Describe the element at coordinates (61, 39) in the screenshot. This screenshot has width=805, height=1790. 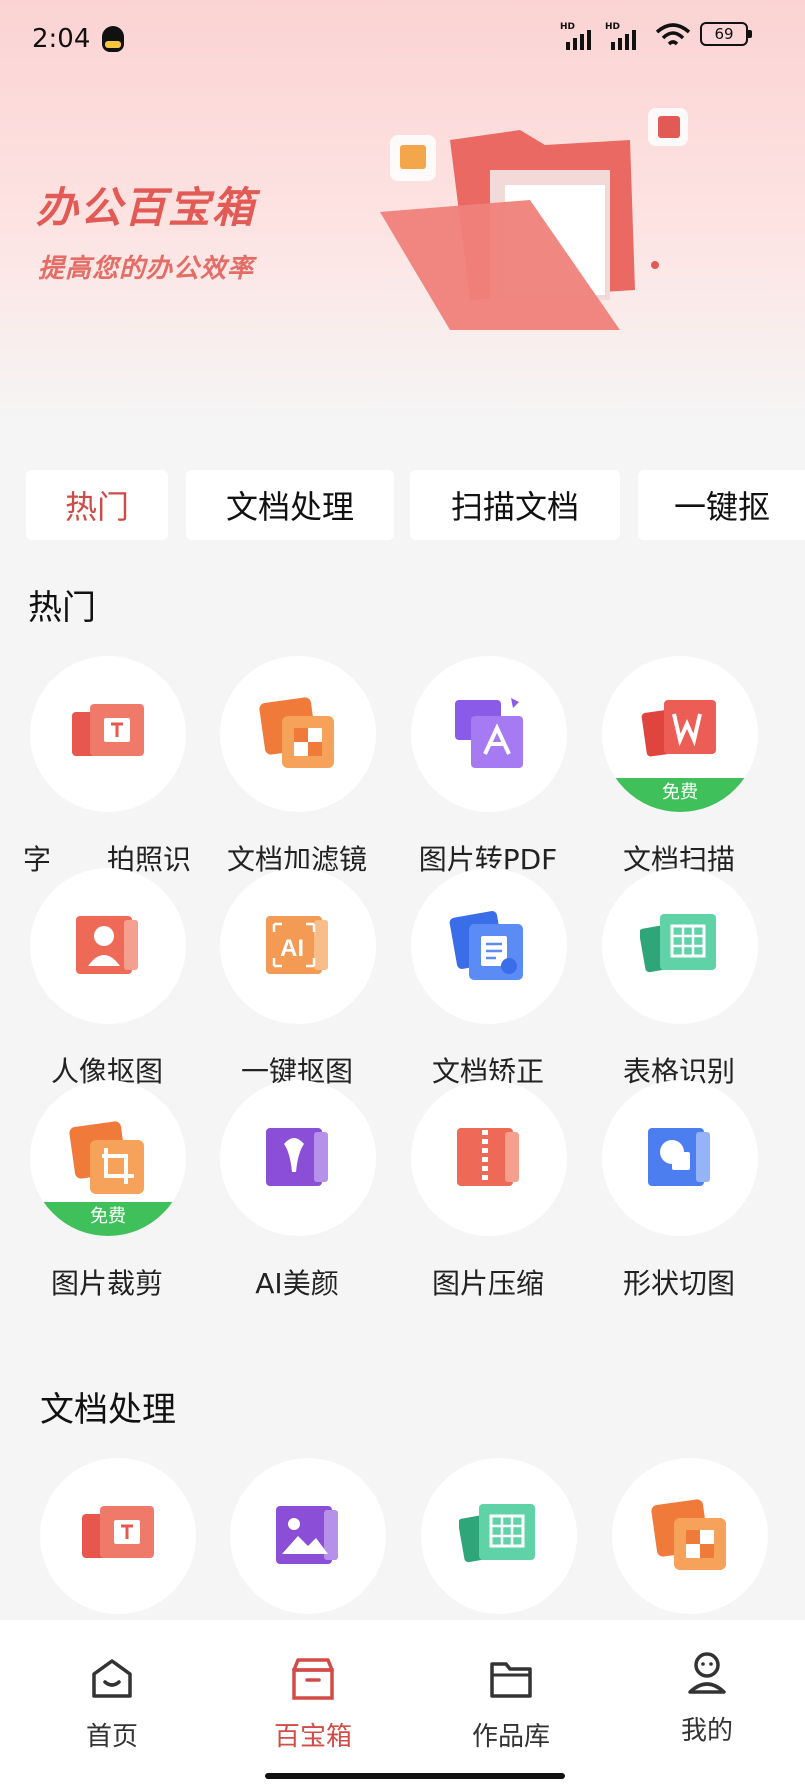
I see `status-time: 2:04` at that location.